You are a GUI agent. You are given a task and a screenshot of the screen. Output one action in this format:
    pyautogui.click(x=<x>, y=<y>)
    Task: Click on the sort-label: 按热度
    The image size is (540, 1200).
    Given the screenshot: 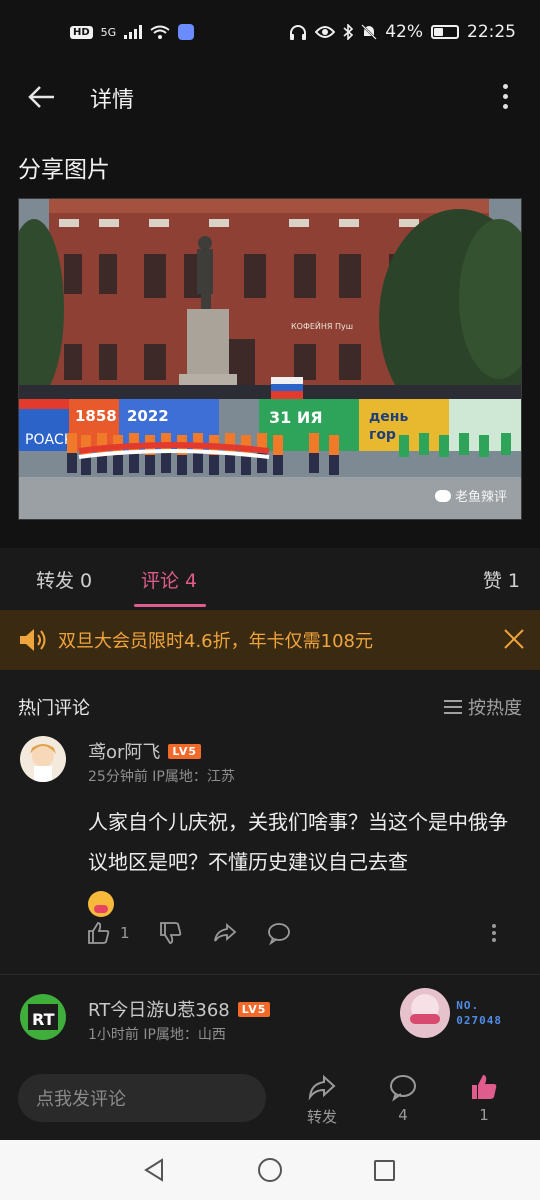 What is the action you would take?
    pyautogui.click(x=495, y=708)
    